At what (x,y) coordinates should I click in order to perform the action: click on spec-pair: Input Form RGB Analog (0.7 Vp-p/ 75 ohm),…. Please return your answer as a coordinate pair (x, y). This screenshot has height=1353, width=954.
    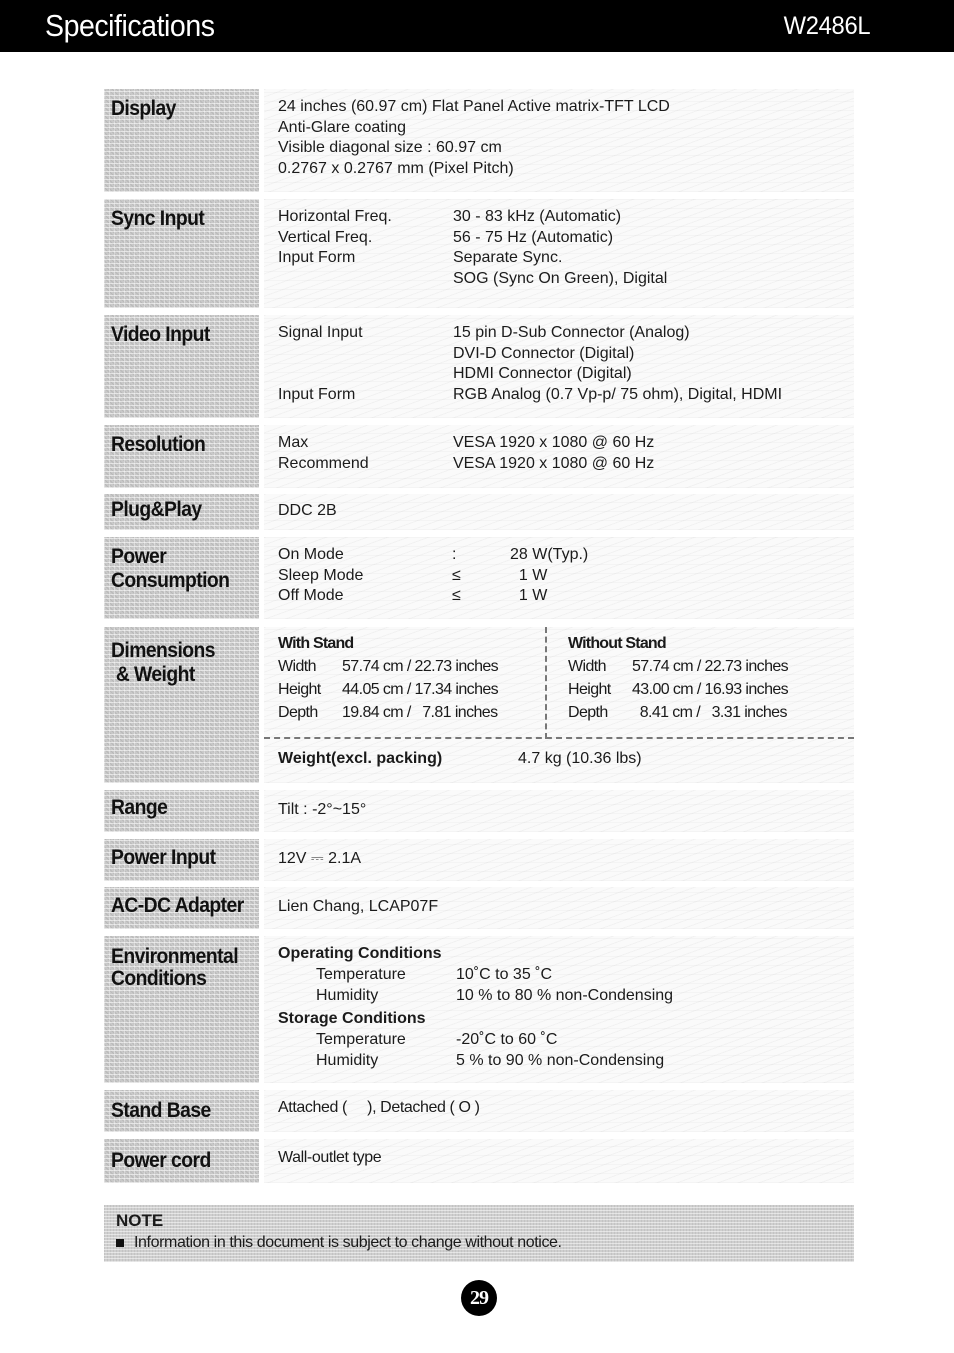
    Looking at the image, I should click on (530, 394).